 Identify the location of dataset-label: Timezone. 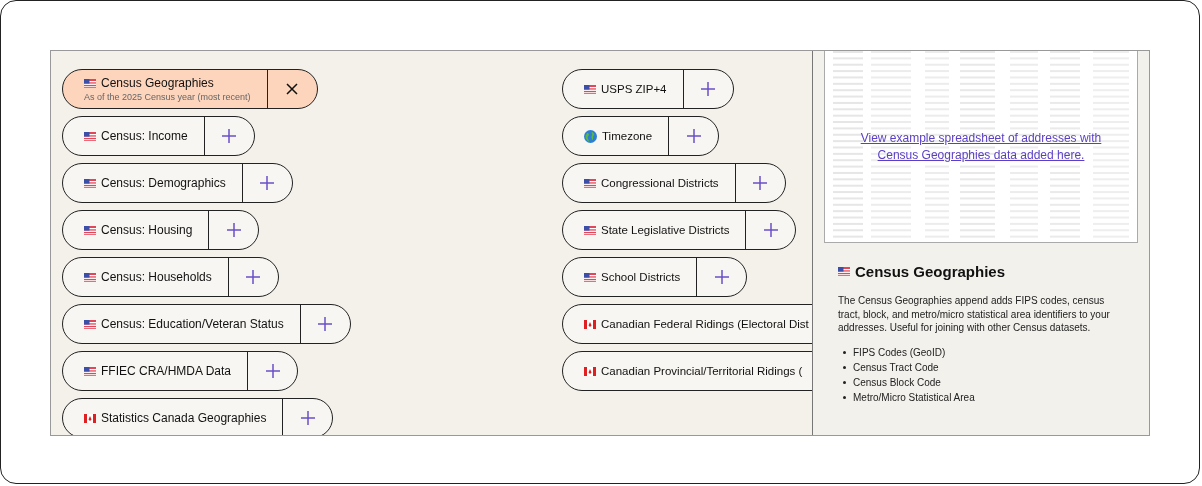
(627, 136).